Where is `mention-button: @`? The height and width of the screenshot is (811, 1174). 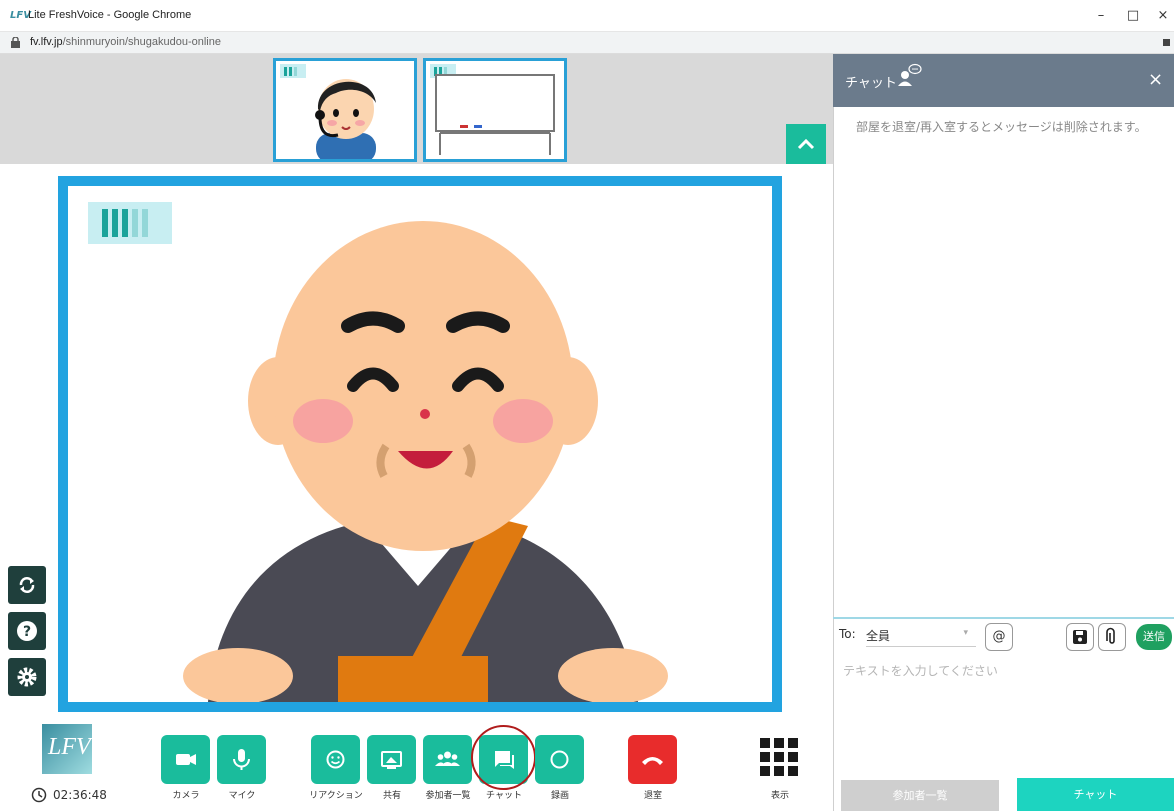 mention-button: @ is located at coordinates (999, 637).